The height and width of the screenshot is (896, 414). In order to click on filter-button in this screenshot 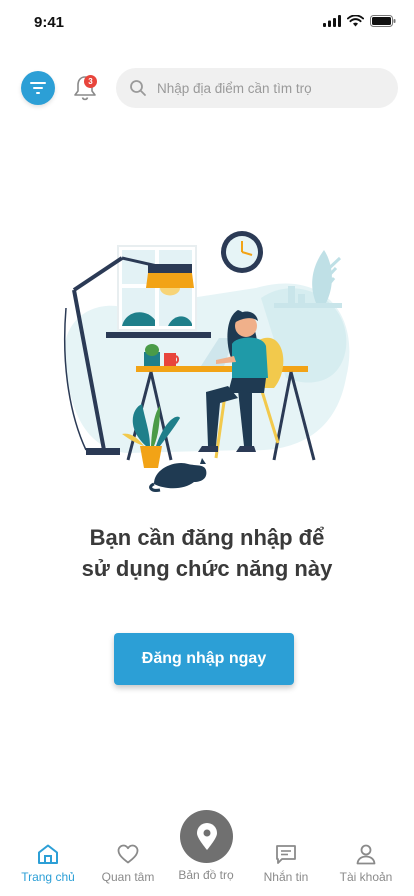, I will do `click(38, 88)`.